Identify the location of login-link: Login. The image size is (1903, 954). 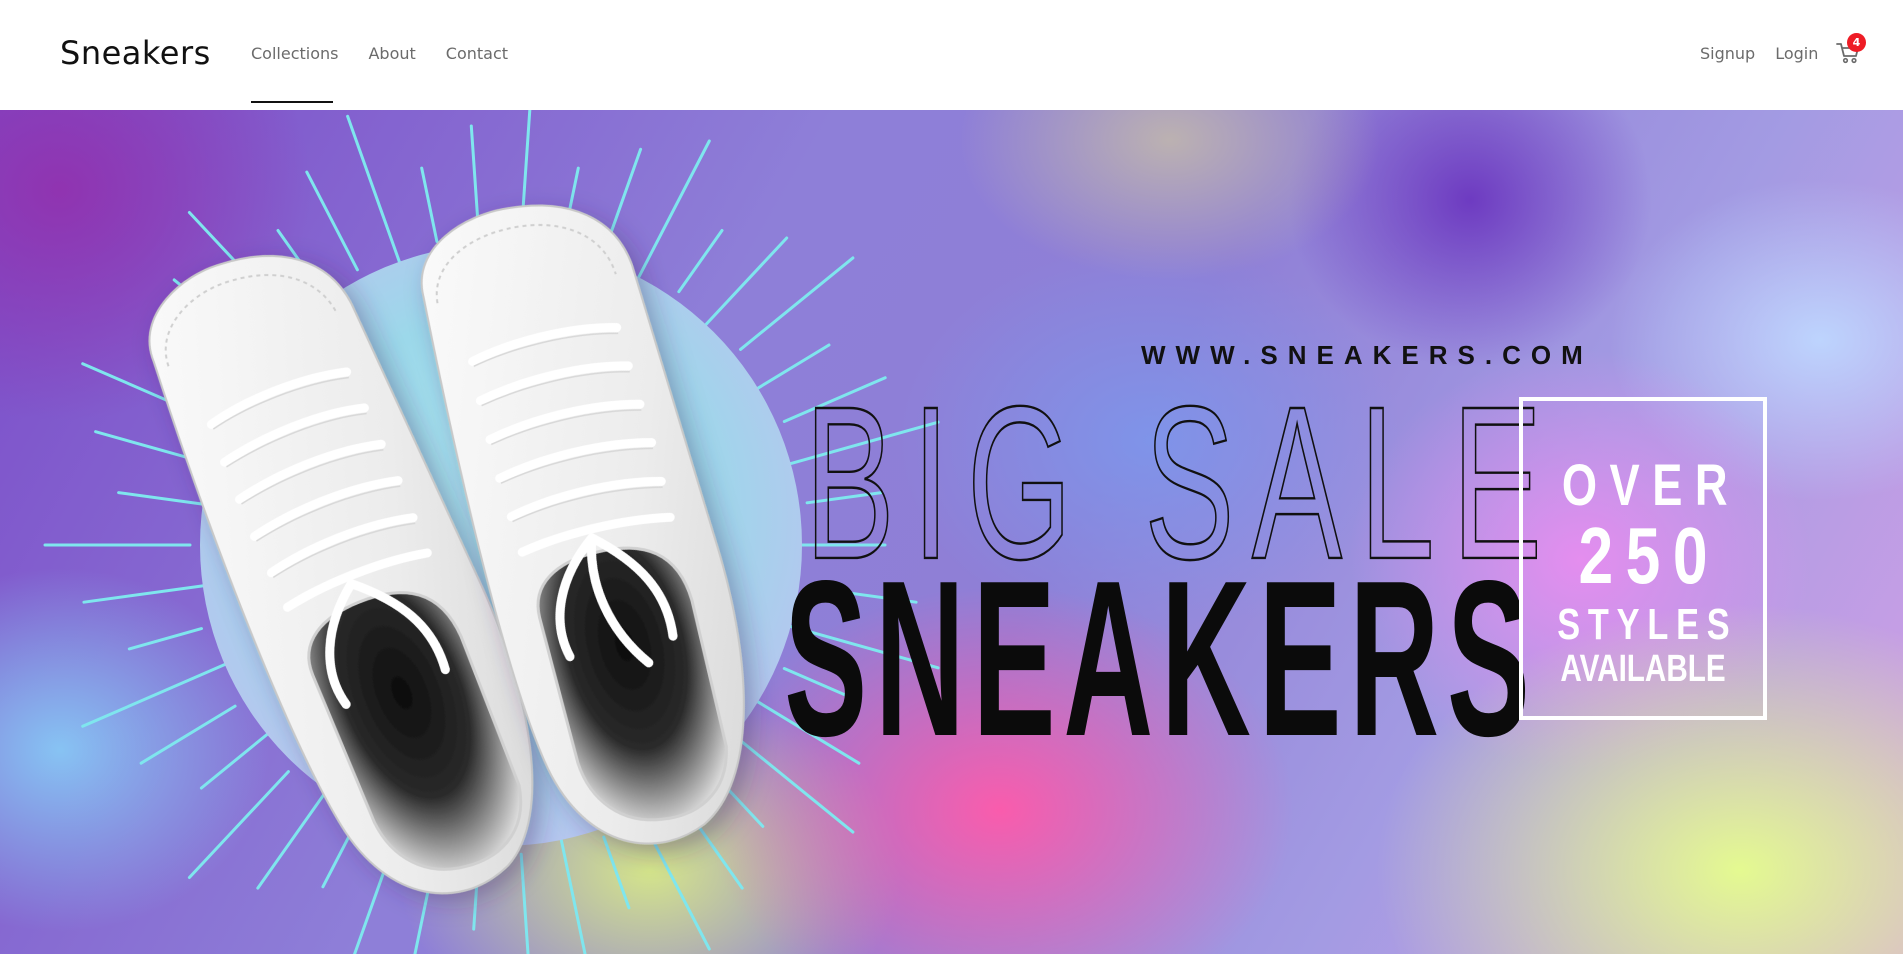
(1796, 53).